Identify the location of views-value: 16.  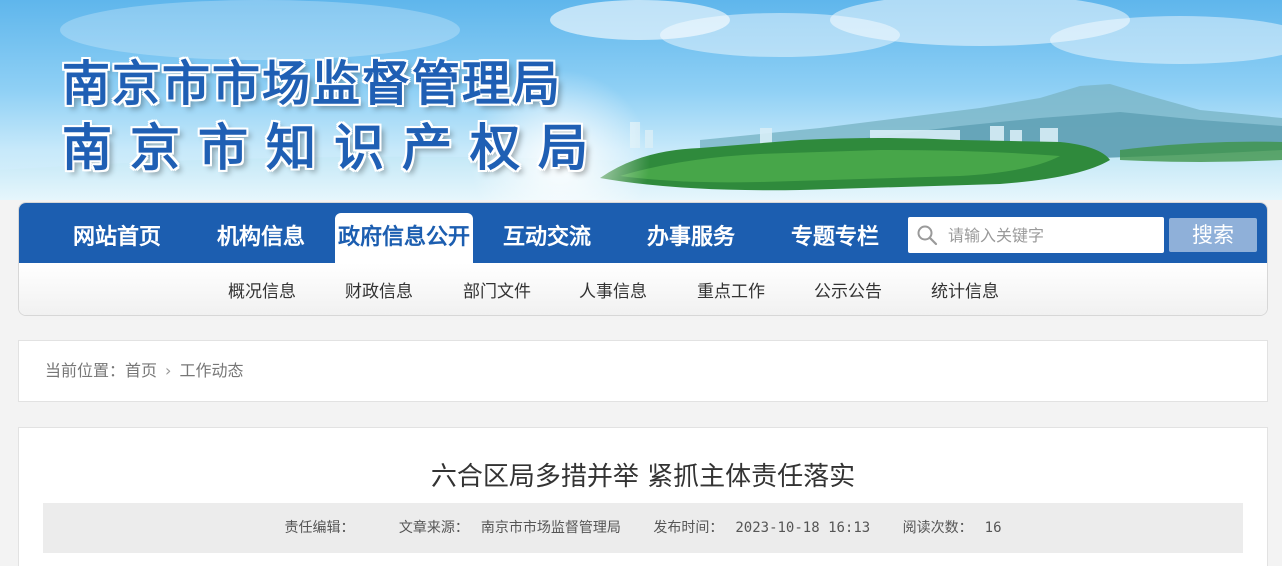
(993, 528).